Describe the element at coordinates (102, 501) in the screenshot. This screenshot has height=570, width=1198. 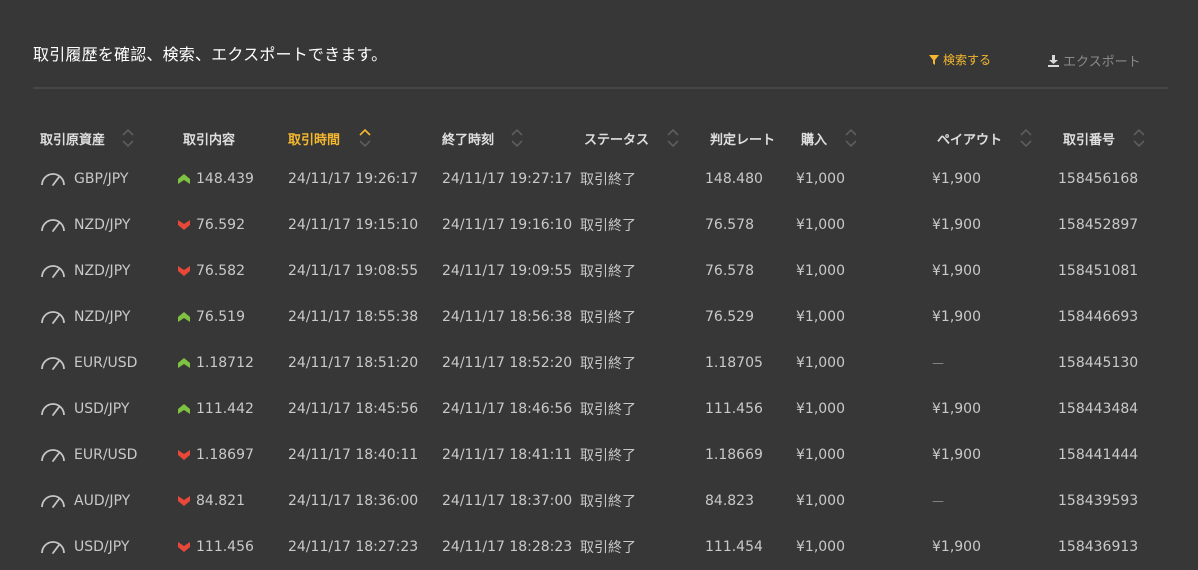
I see `cell-asset: AUD/JPY` at that location.